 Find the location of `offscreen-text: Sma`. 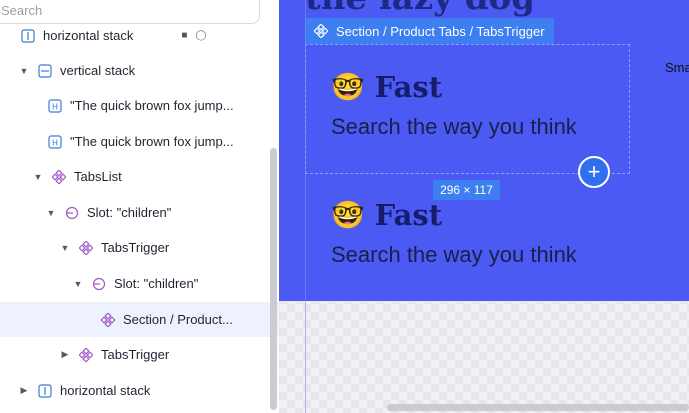

offscreen-text: Sma is located at coordinates (677, 67).